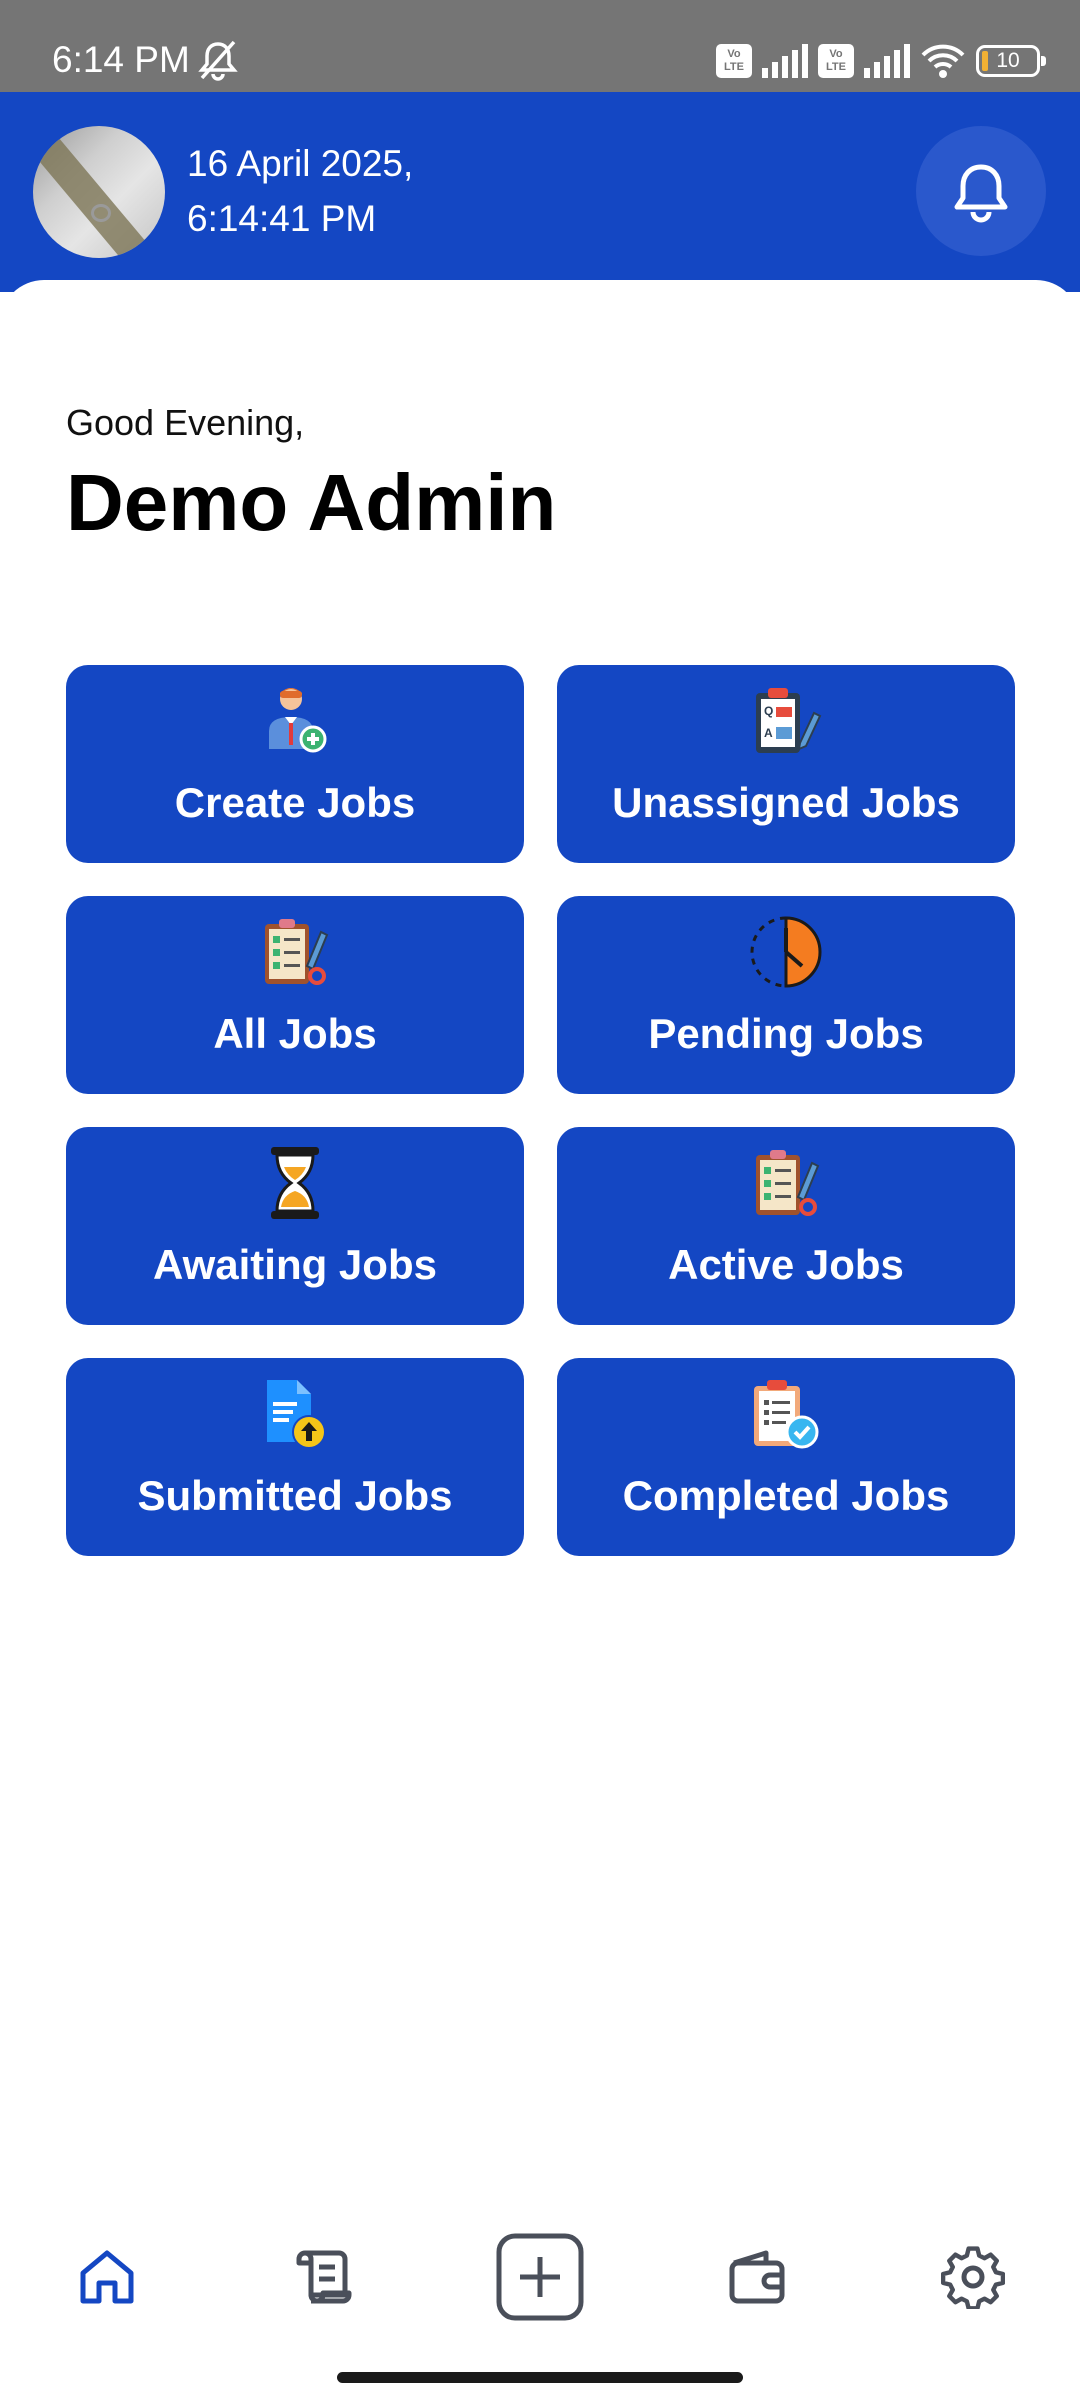 The image size is (1080, 2400). Describe the element at coordinates (943, 61) in the screenshot. I see `wifi-icon` at that location.